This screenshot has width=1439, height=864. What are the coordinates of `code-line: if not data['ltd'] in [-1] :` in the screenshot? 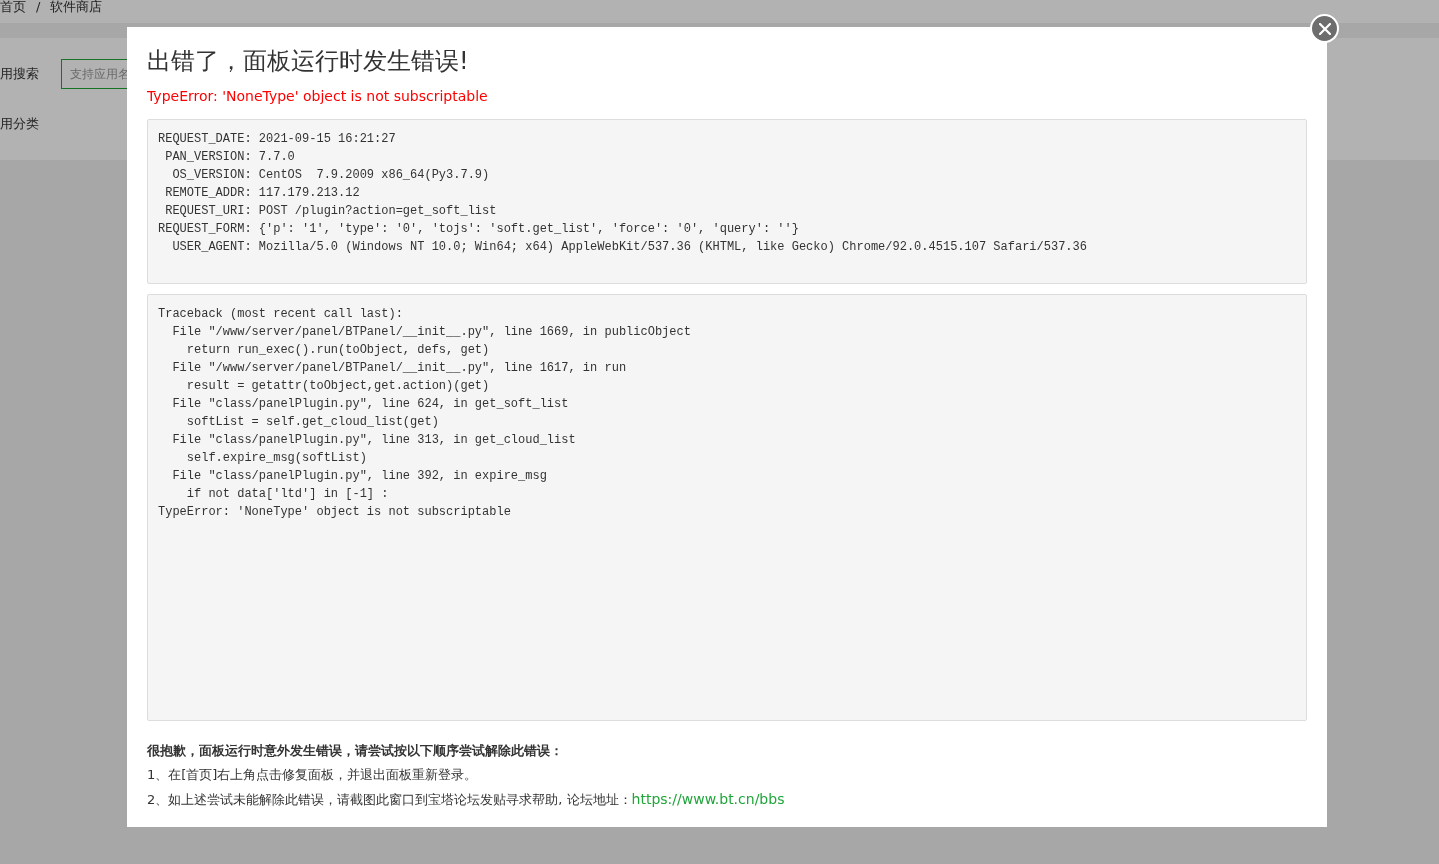 It's located at (287, 494).